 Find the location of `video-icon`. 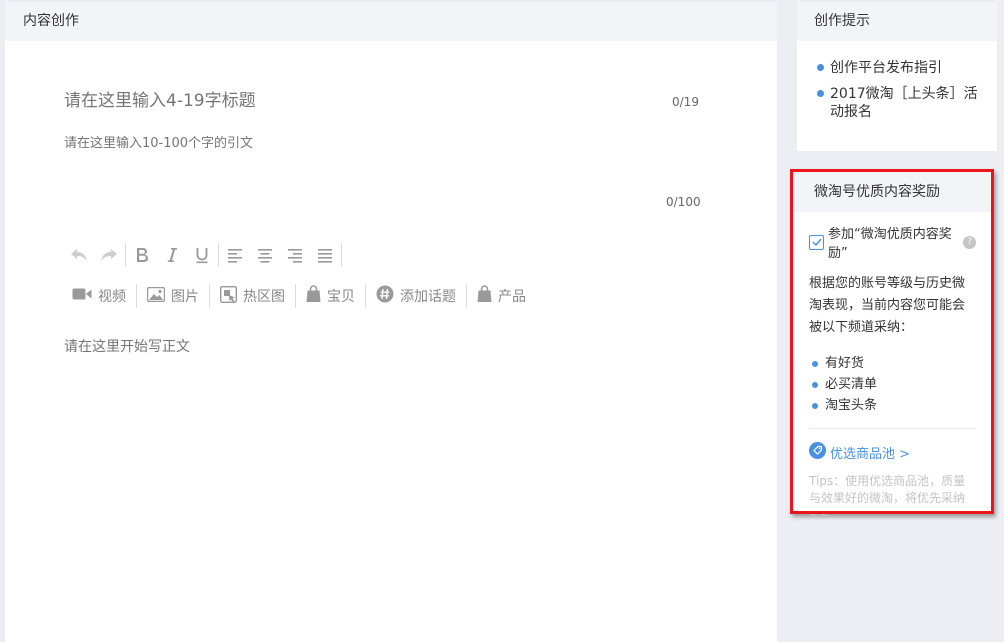

video-icon is located at coordinates (82, 296).